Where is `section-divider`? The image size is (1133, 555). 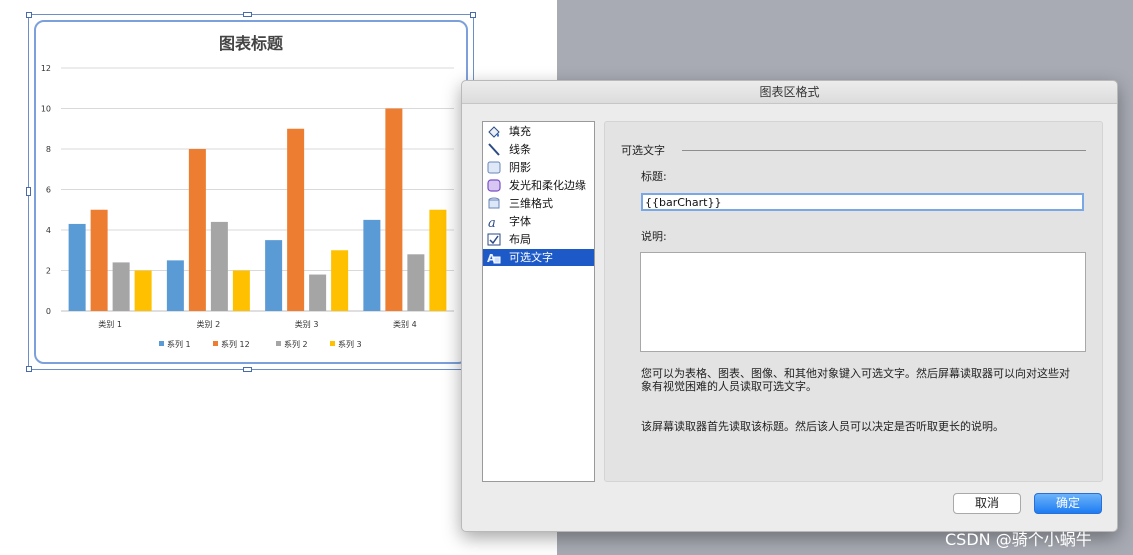 section-divider is located at coordinates (884, 150).